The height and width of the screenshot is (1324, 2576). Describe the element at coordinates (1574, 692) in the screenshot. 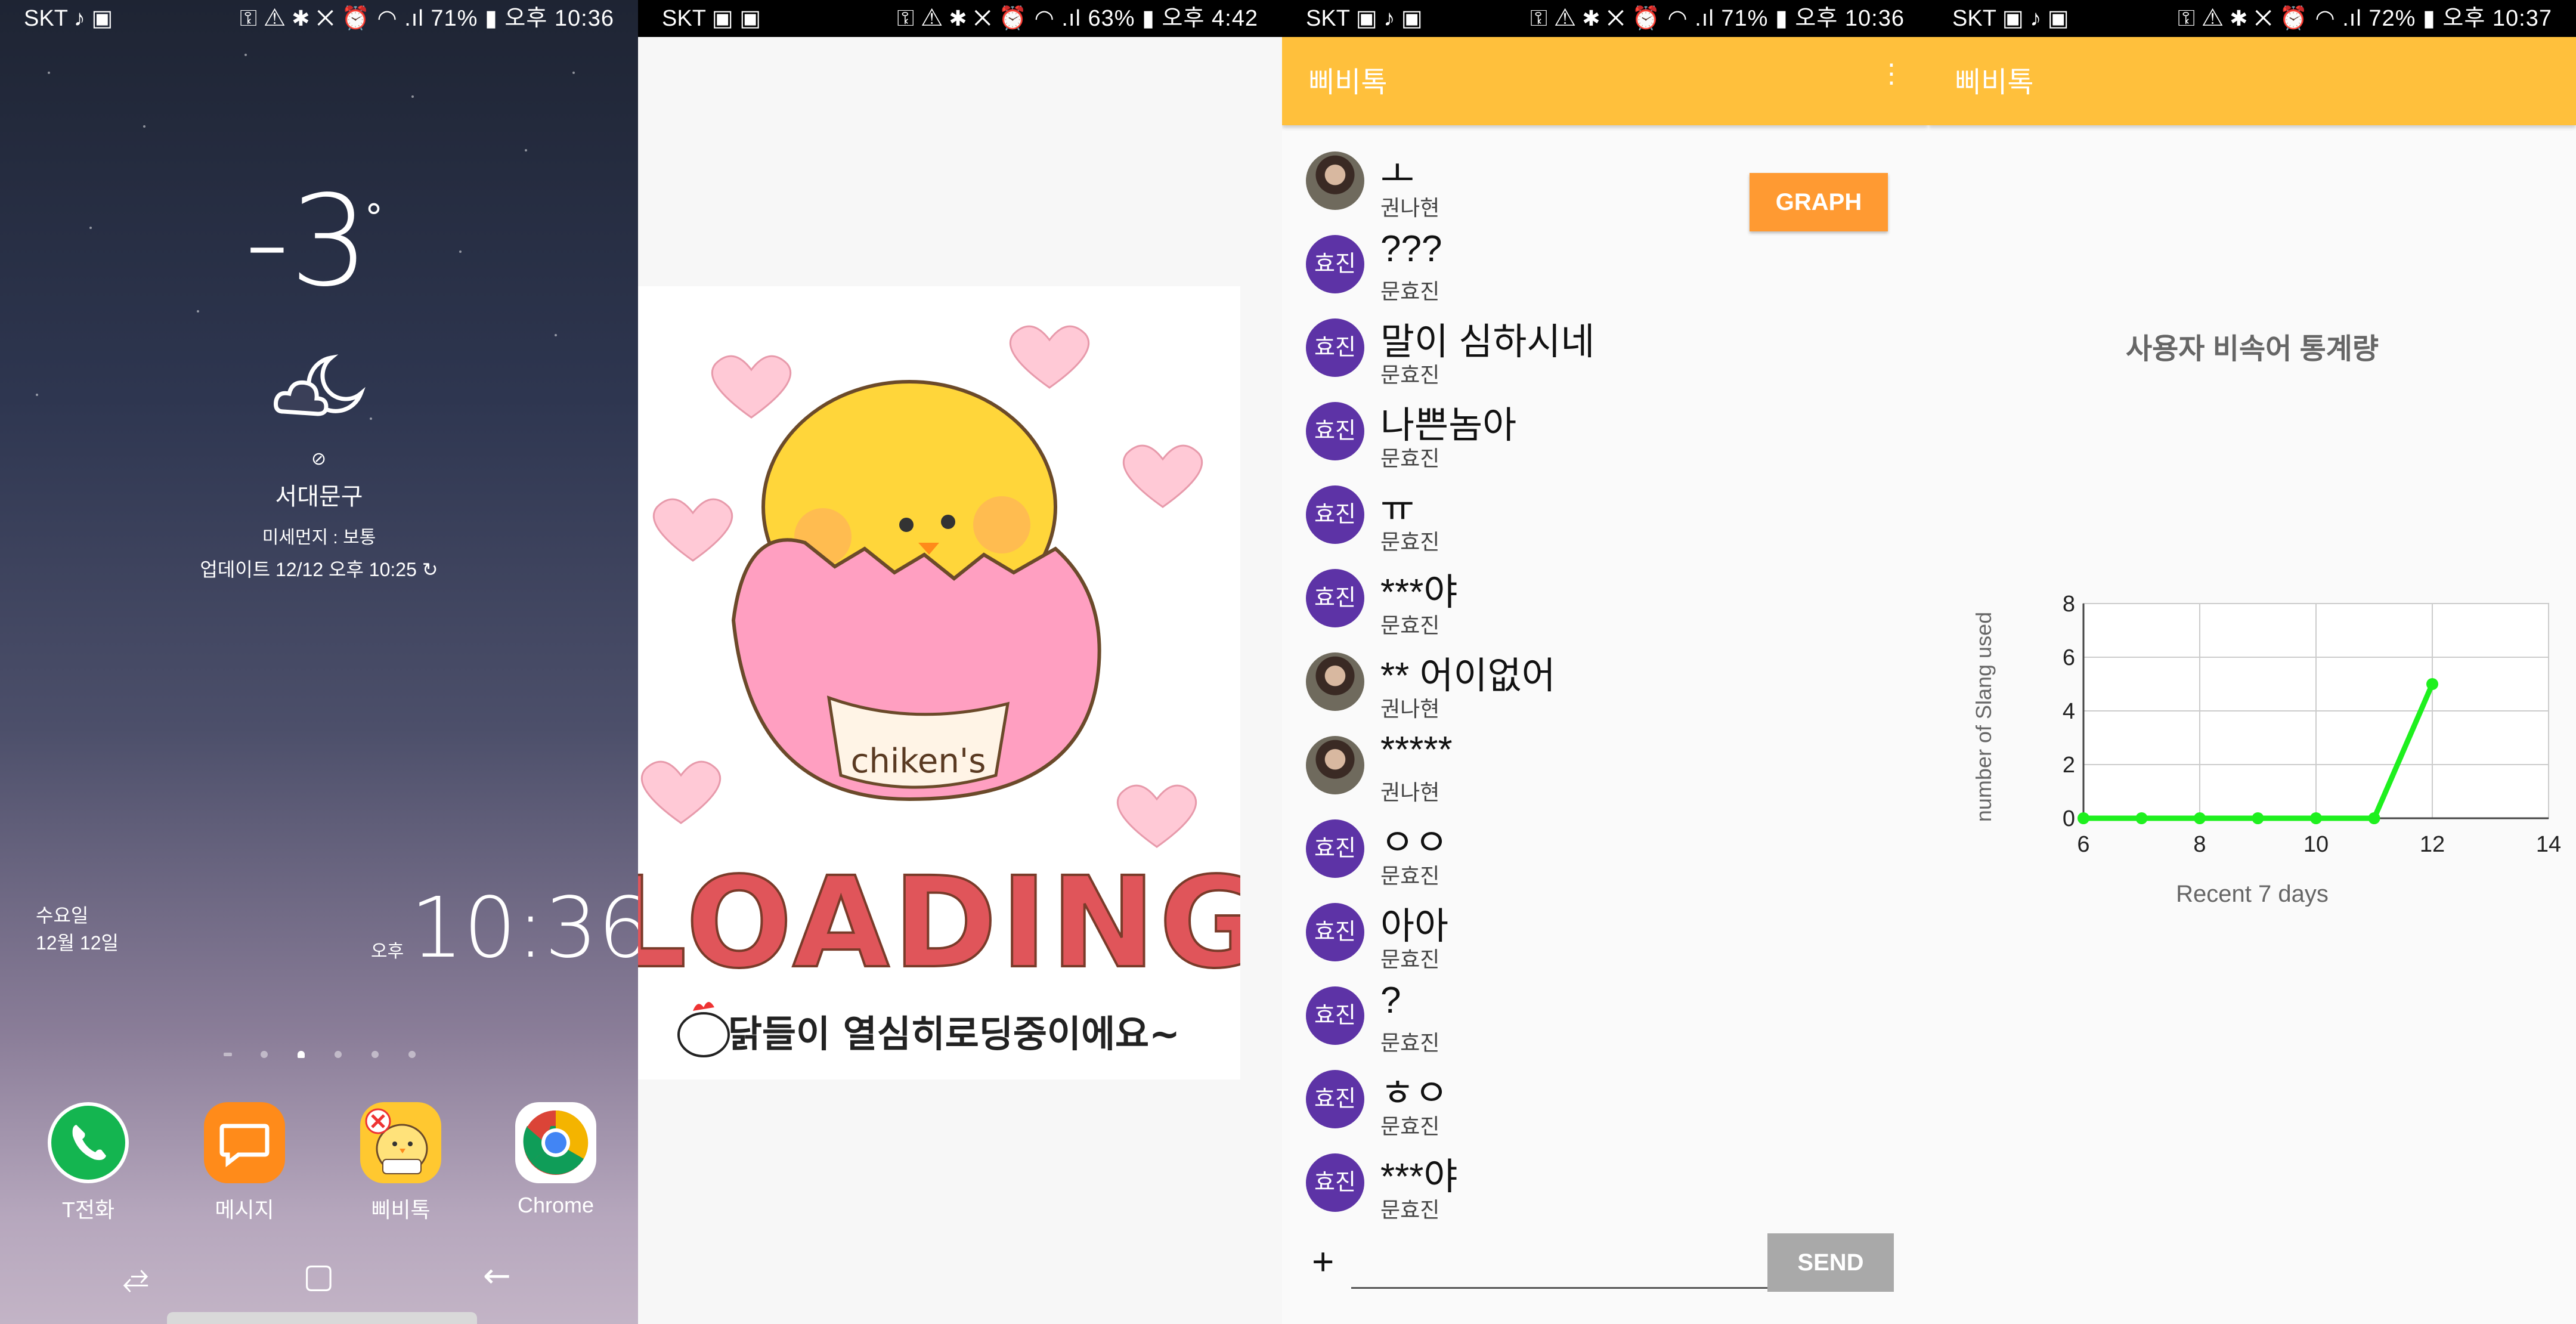

I see `message-item: ** 어이없어 권나현` at that location.